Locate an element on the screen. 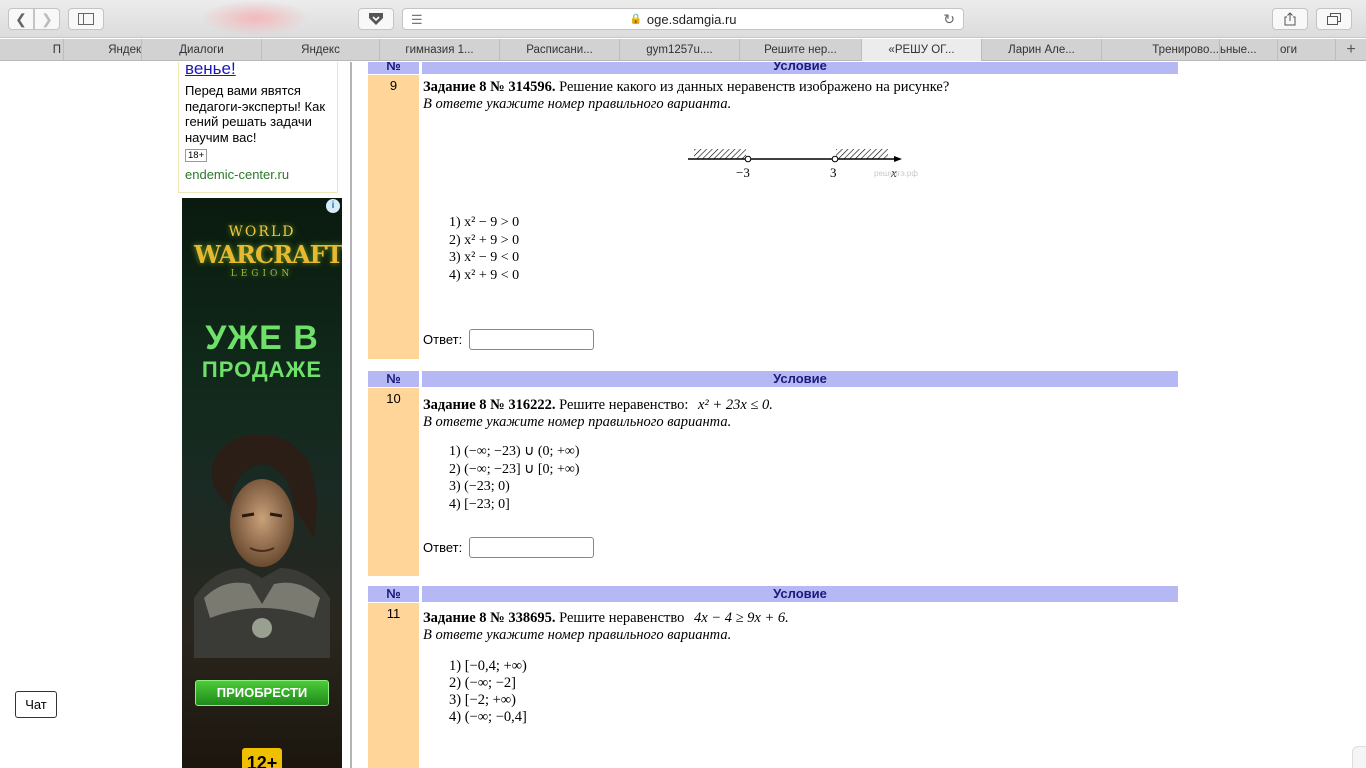  figure-watermark: решуогэ.рф is located at coordinates (896, 173).